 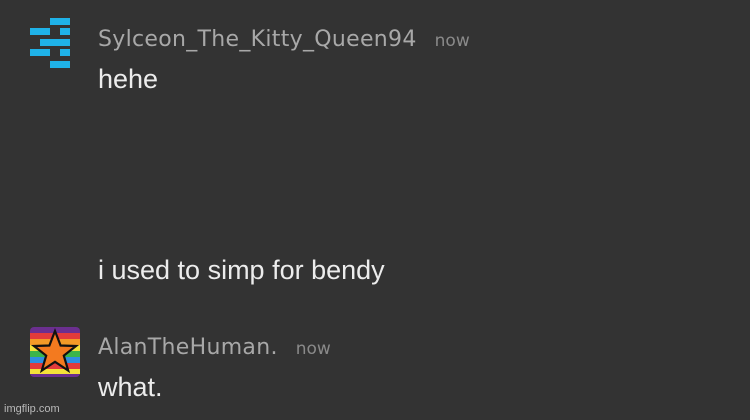 I want to click on message-header: AlanTheHuman. now, so click(x=214, y=347).